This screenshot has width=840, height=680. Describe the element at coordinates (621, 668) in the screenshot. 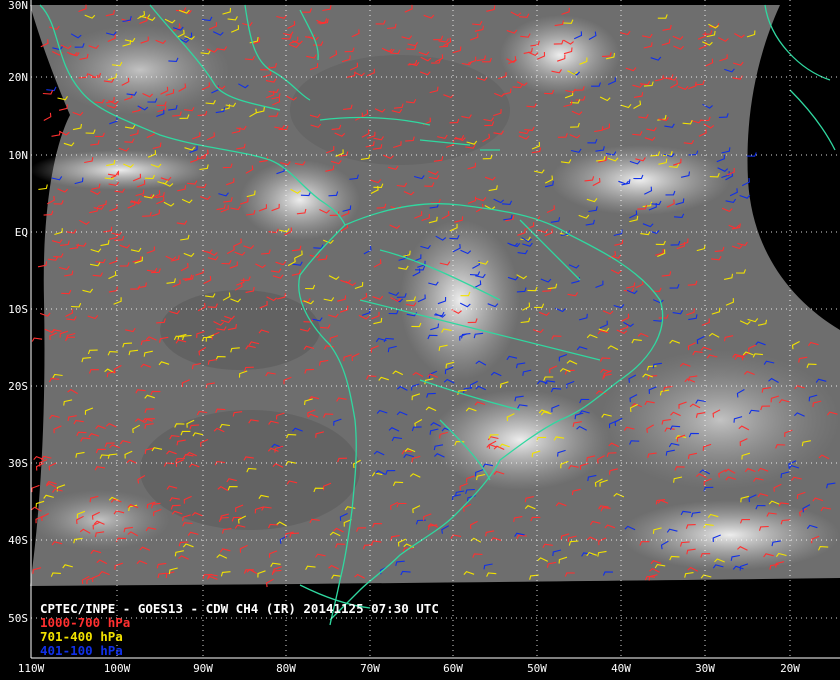

I see `lon-label-40W: 40W` at that location.